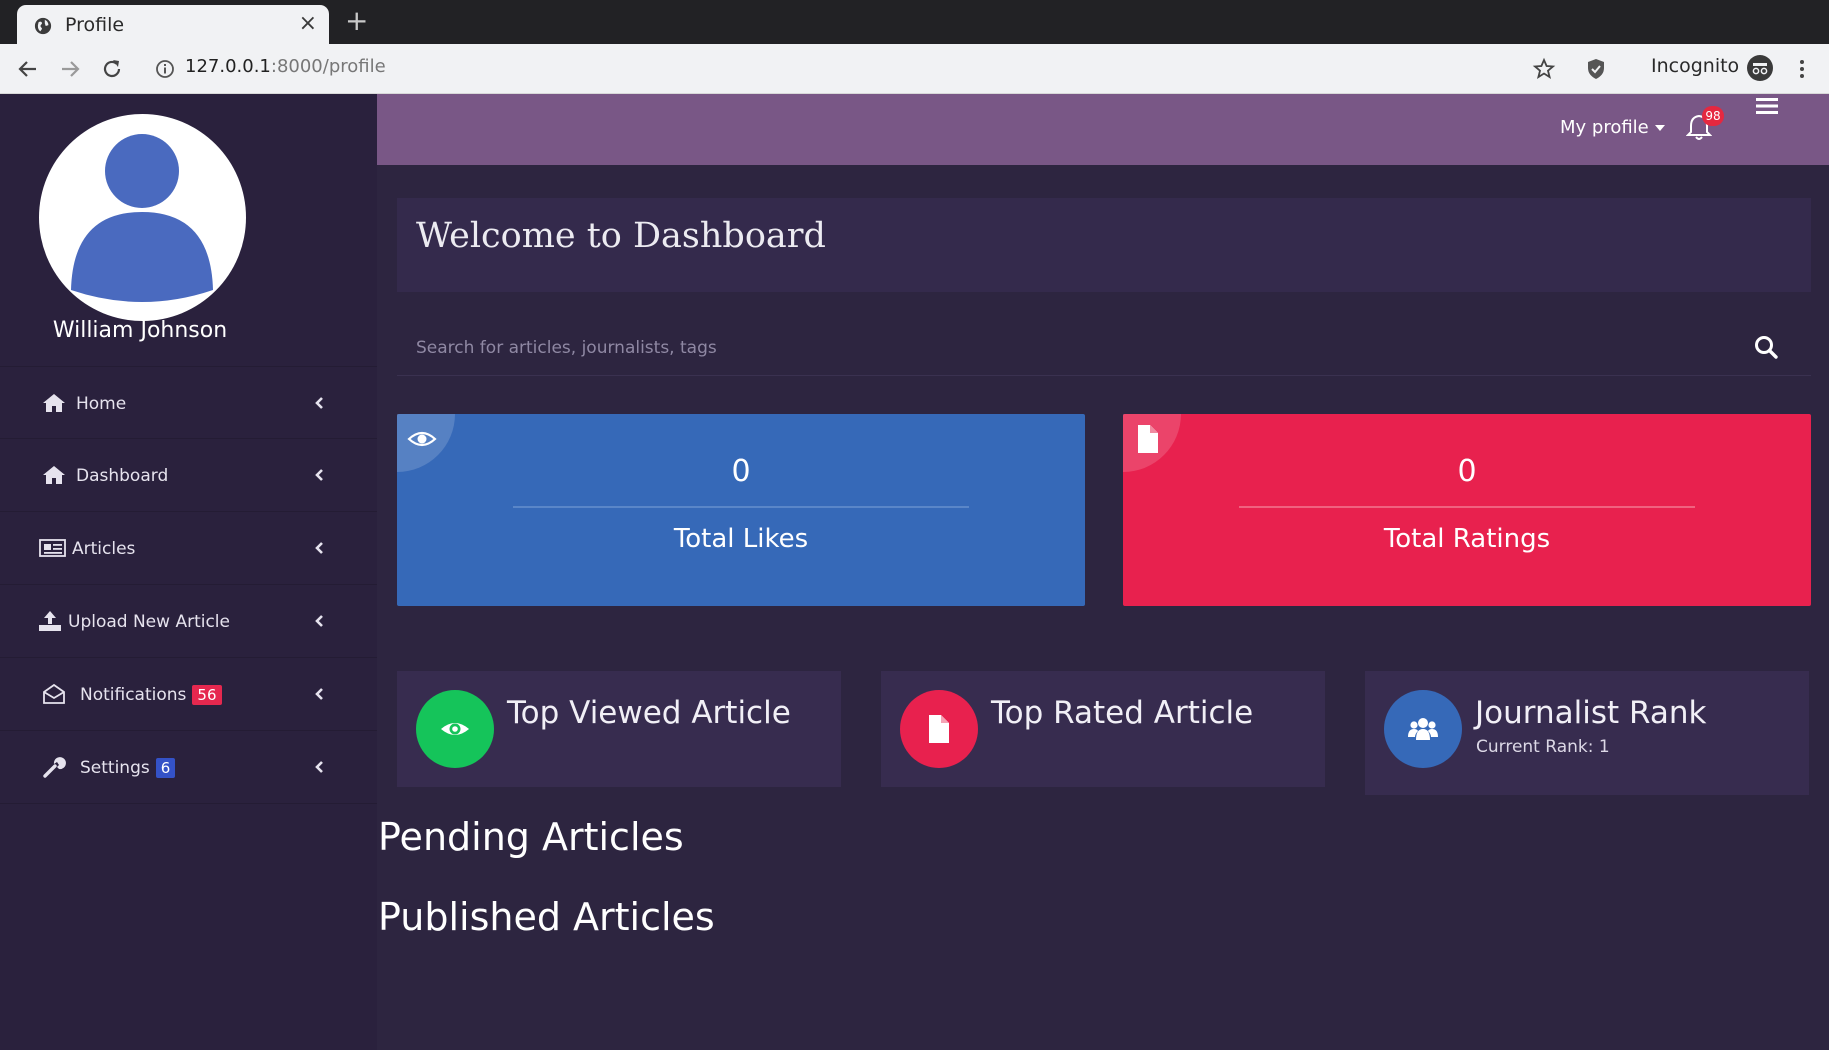 The image size is (1829, 1050). Describe the element at coordinates (70, 69) in the screenshot. I see `forward-arrow-icon` at that location.